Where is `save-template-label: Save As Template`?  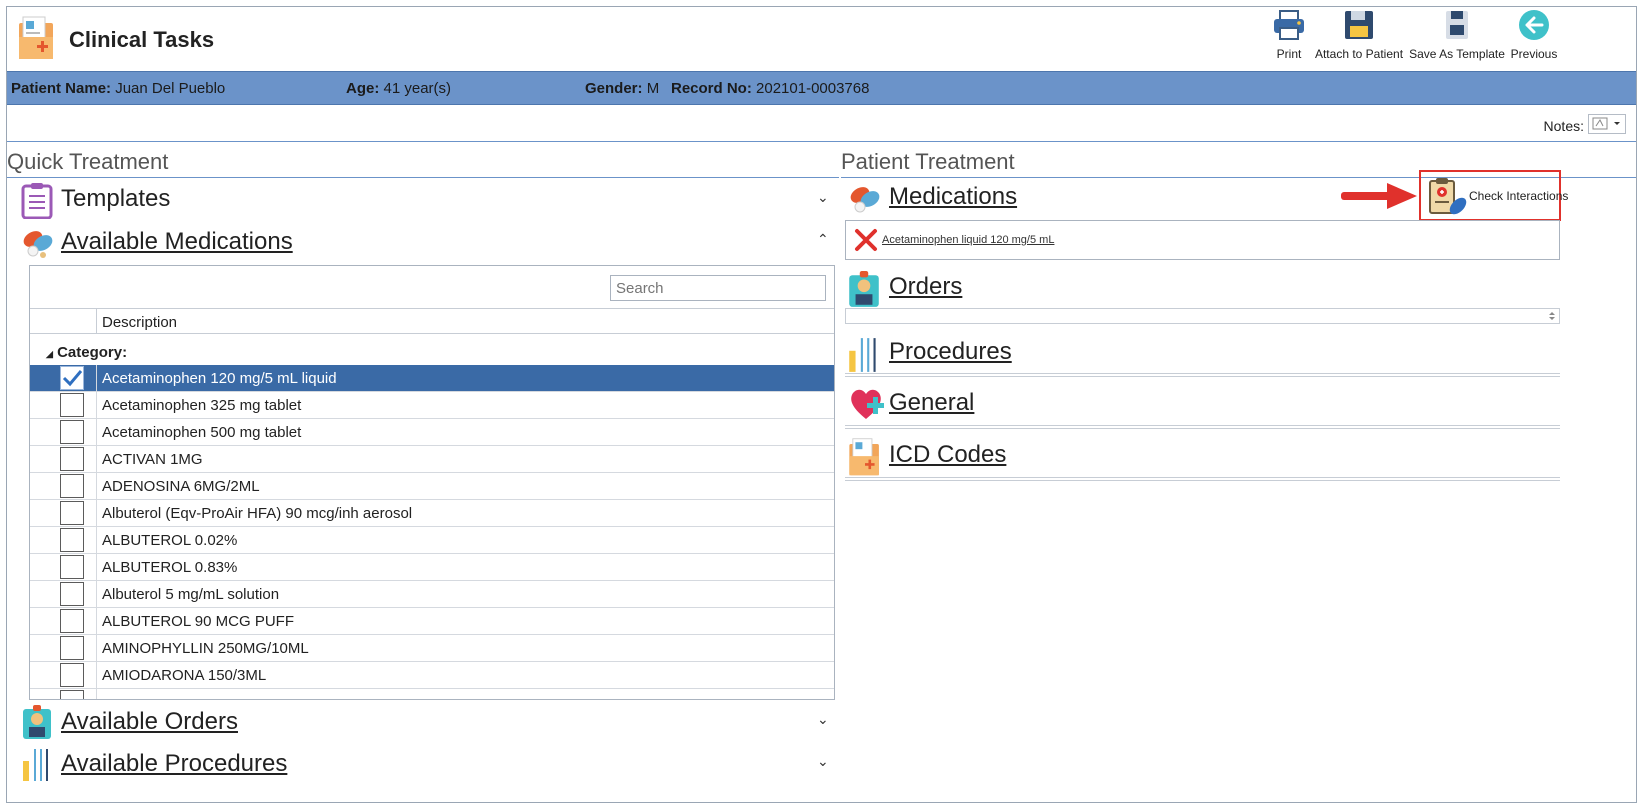 save-template-label: Save As Template is located at coordinates (1457, 54).